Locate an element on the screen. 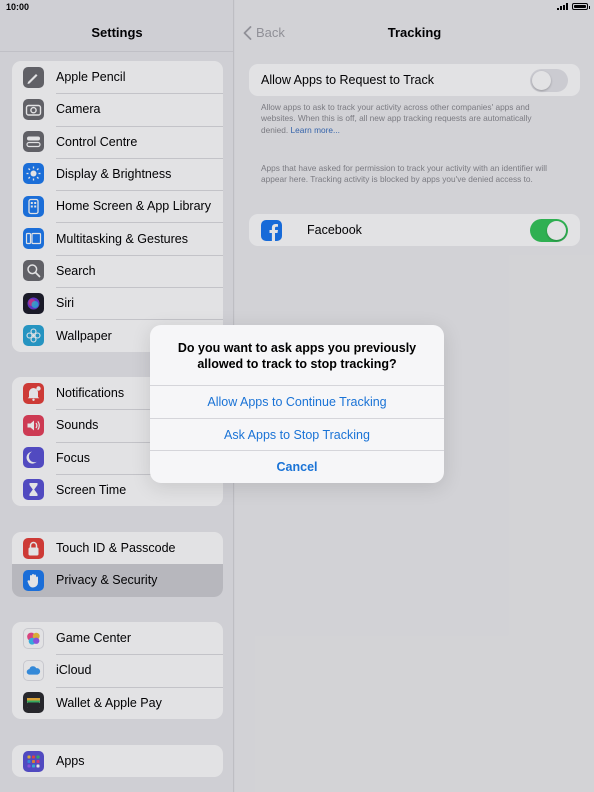 Image resolution: width=594 pixels, height=792 pixels. sidebar-item-game-center: Game Center is located at coordinates (117, 638).